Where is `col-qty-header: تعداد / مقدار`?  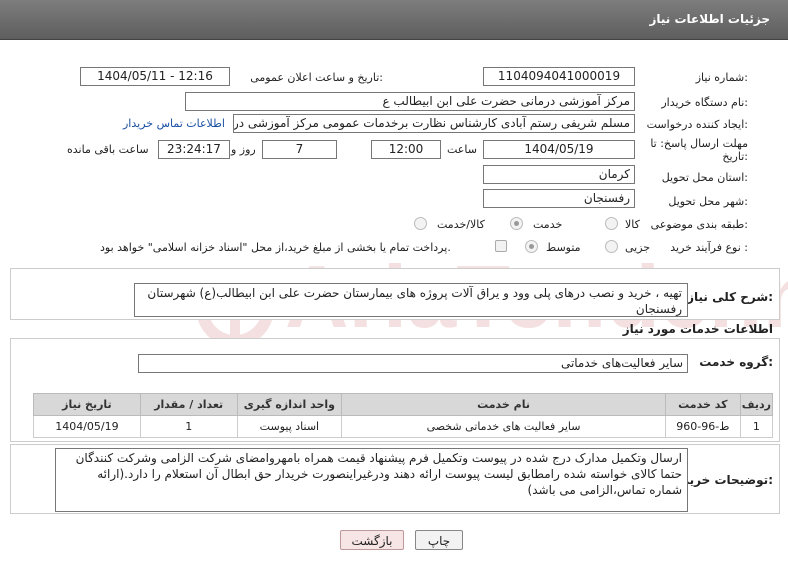
col-qty-header: تعداد / مقدار is located at coordinates (188, 404).